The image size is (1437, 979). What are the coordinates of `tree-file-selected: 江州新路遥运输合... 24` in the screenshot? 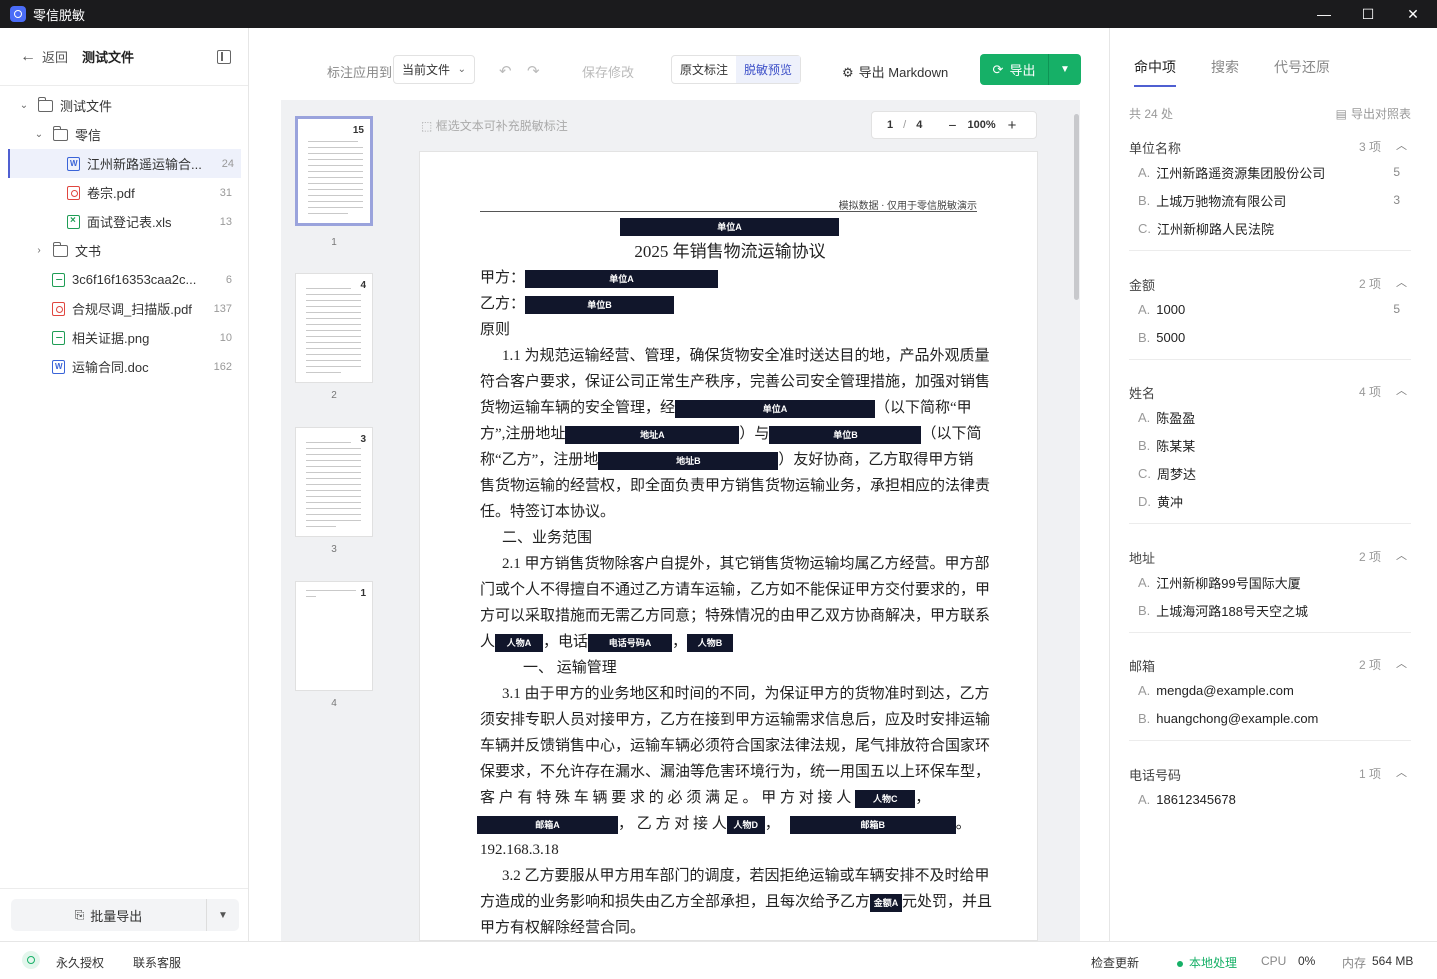 It's located at (124, 163).